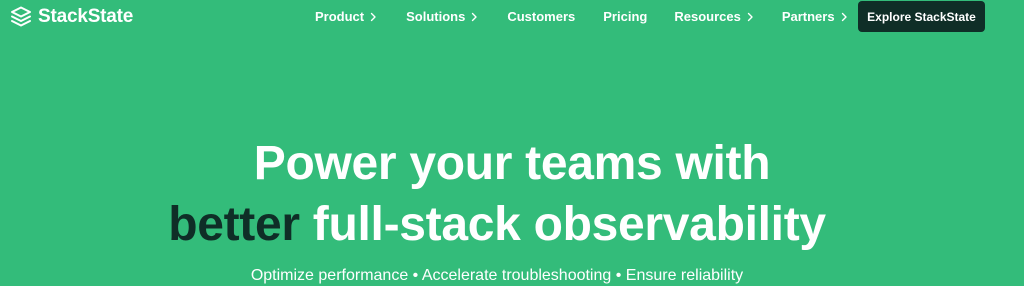  I want to click on nav-item-label: Customers, so click(541, 16).